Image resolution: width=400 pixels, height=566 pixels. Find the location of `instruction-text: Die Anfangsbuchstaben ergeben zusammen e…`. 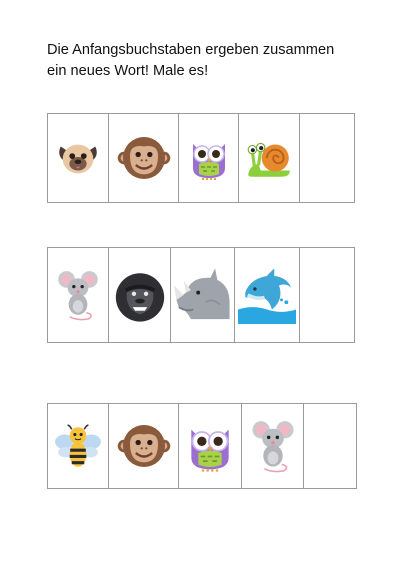

instruction-text: Die Anfangsbuchstaben ergeben zusammen e… is located at coordinates (207, 61).